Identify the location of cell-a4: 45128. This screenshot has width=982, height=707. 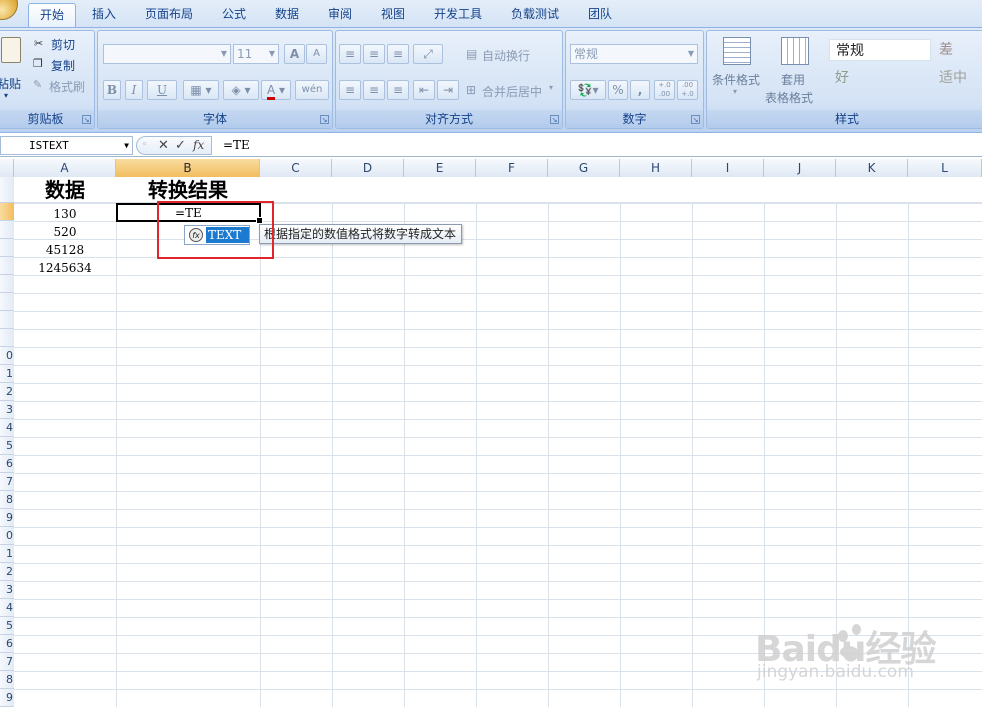
(65, 250).